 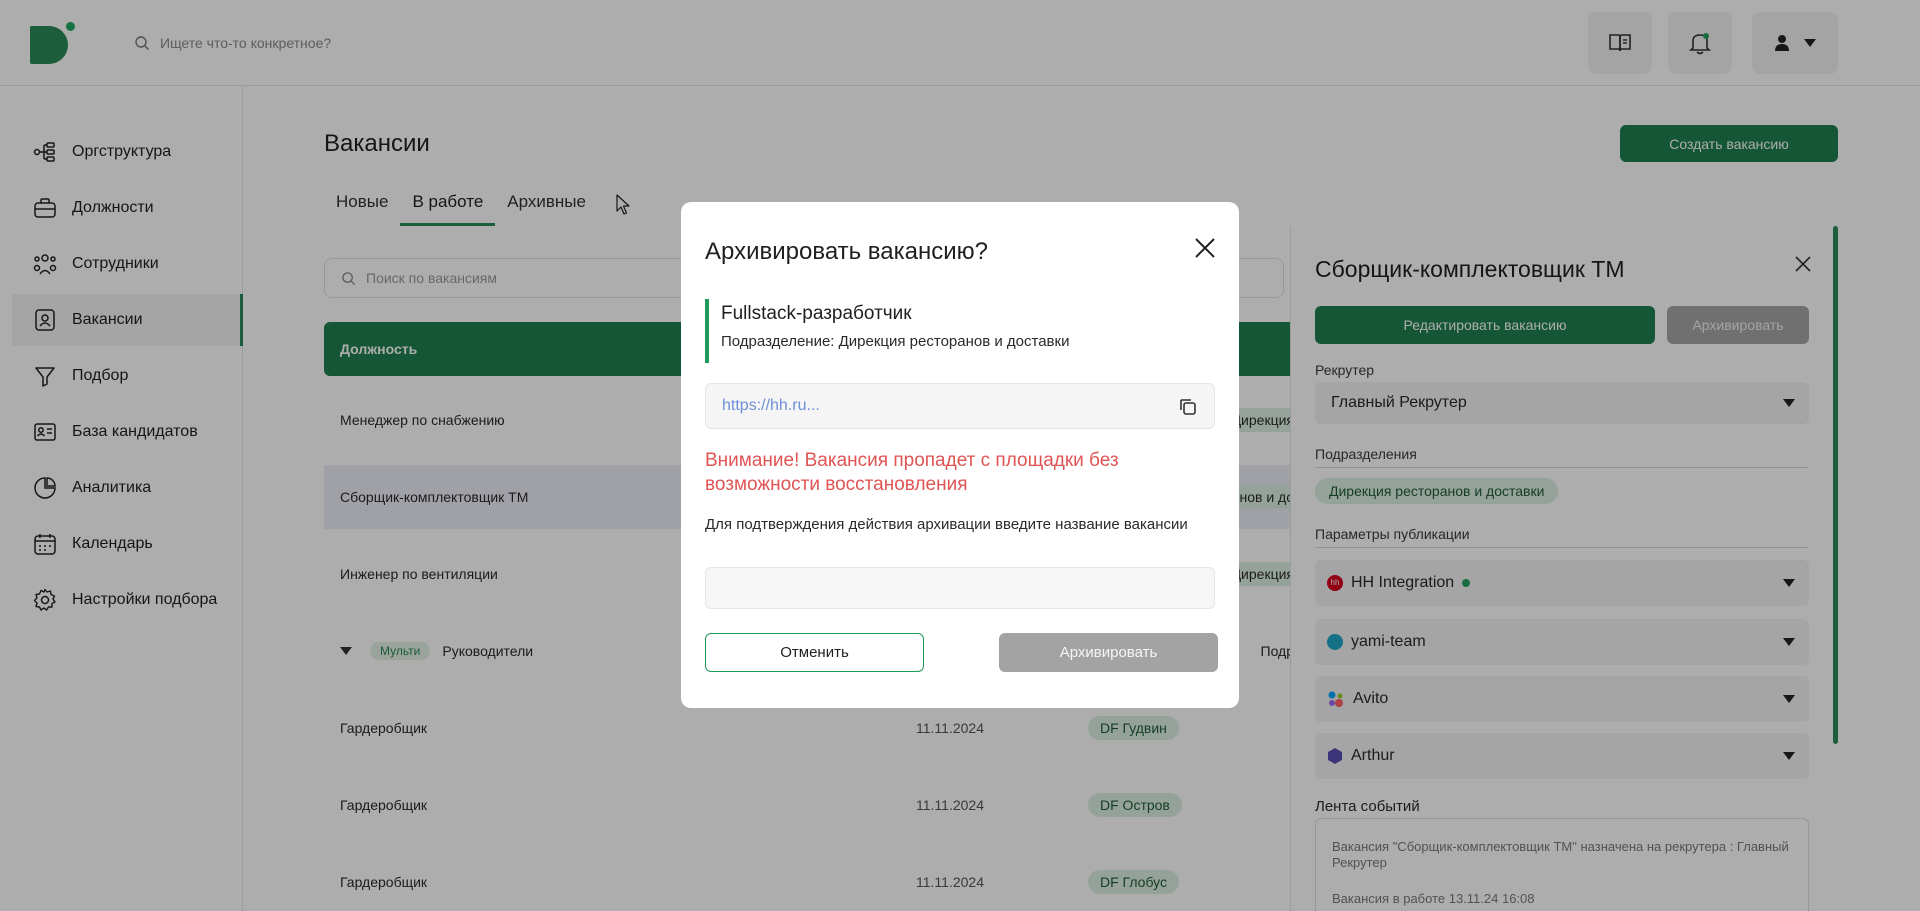 I want to click on archive-confirm-button: Архивировать, so click(x=1108, y=652).